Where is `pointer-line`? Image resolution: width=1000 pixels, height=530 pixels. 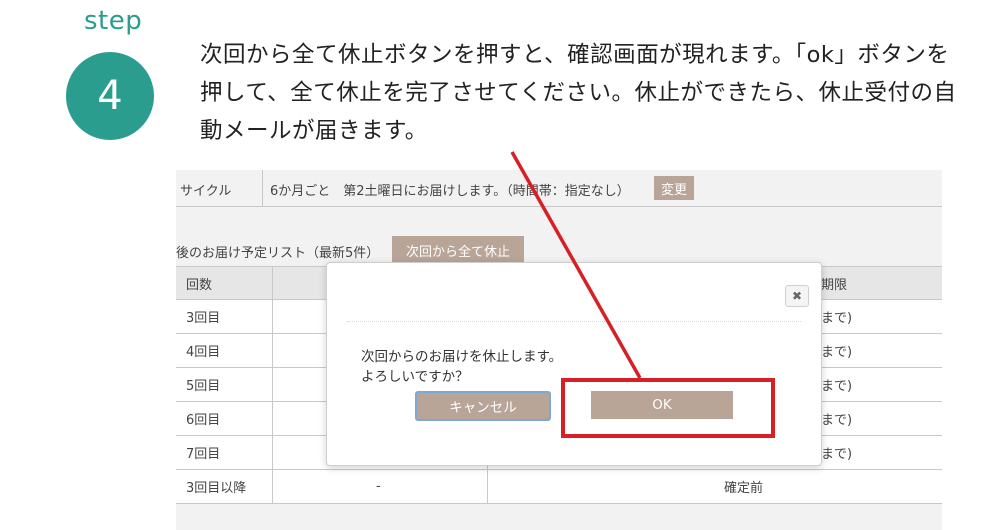
pointer-line is located at coordinates (576, 265).